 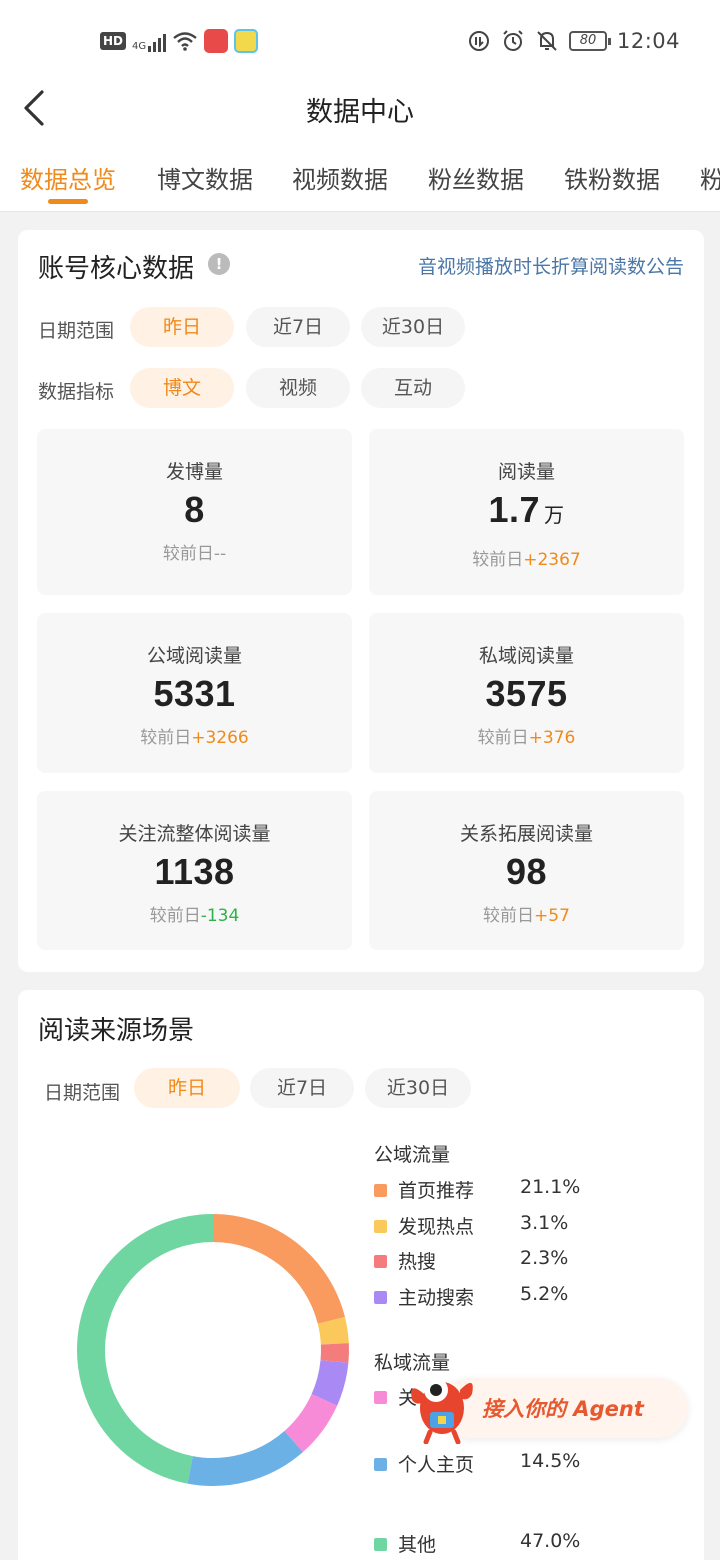 I want to click on tab-overview: 数据总览, so click(x=68, y=177).